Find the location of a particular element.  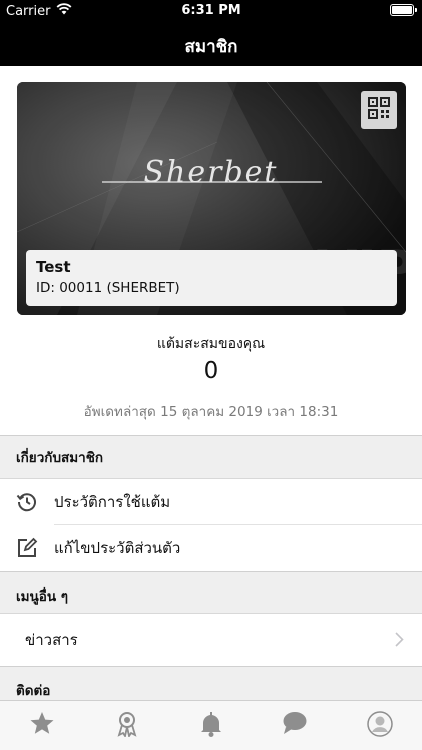

chevron-right-icon is located at coordinates (399, 641).